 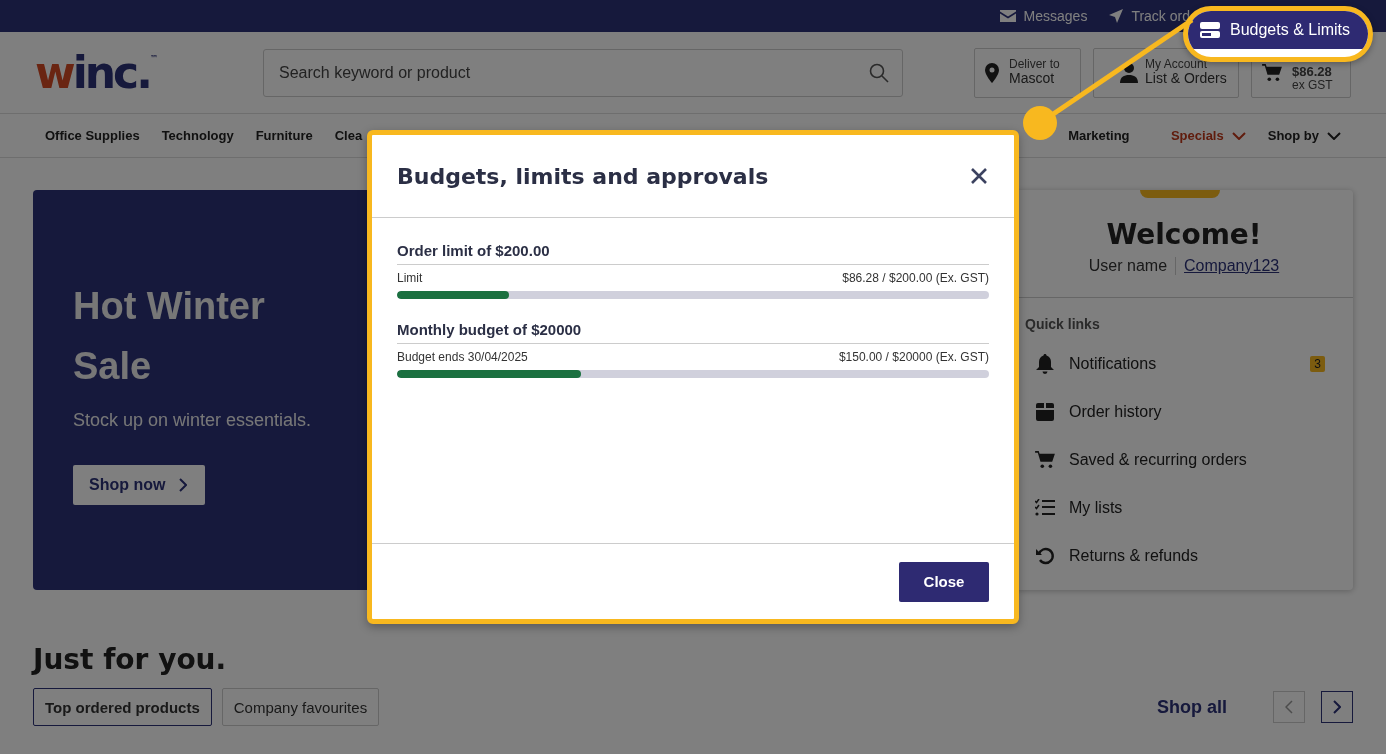 I want to click on envelope-icon, so click(x=1007, y=16).